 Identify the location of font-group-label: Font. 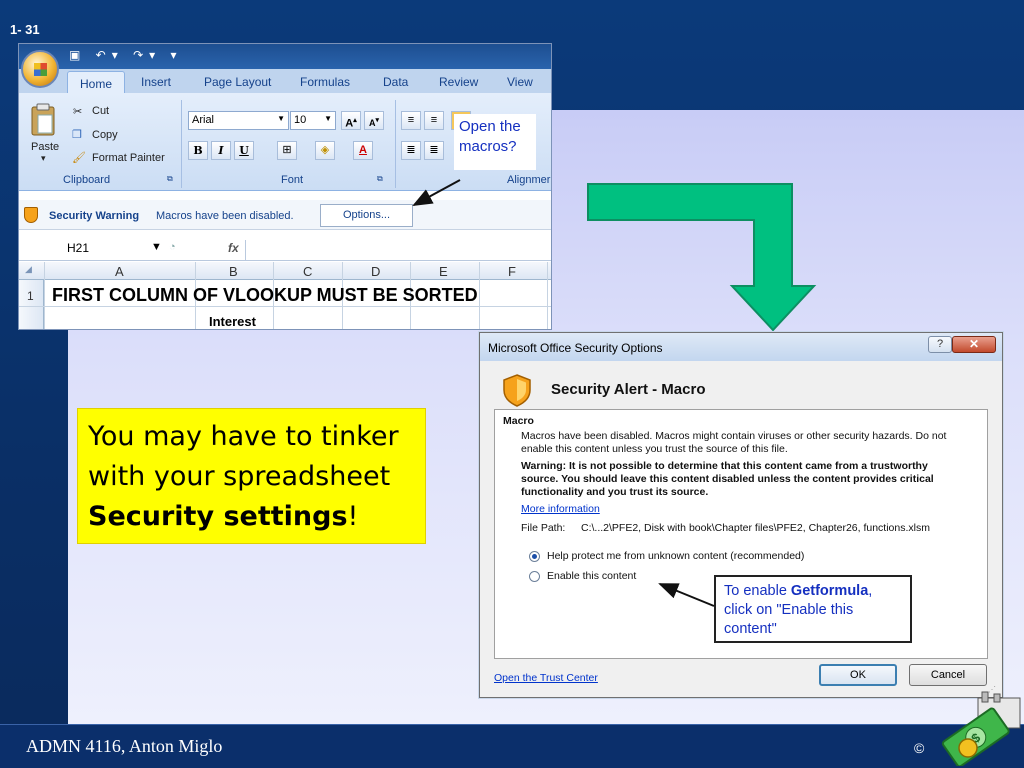
(292, 180).